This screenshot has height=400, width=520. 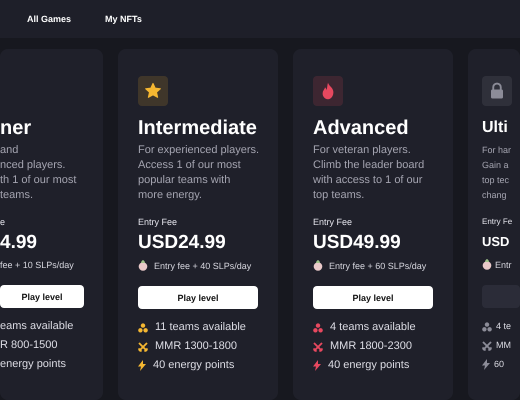 What do you see at coordinates (503, 345) in the screenshot?
I see `feature-text: MM` at bounding box center [503, 345].